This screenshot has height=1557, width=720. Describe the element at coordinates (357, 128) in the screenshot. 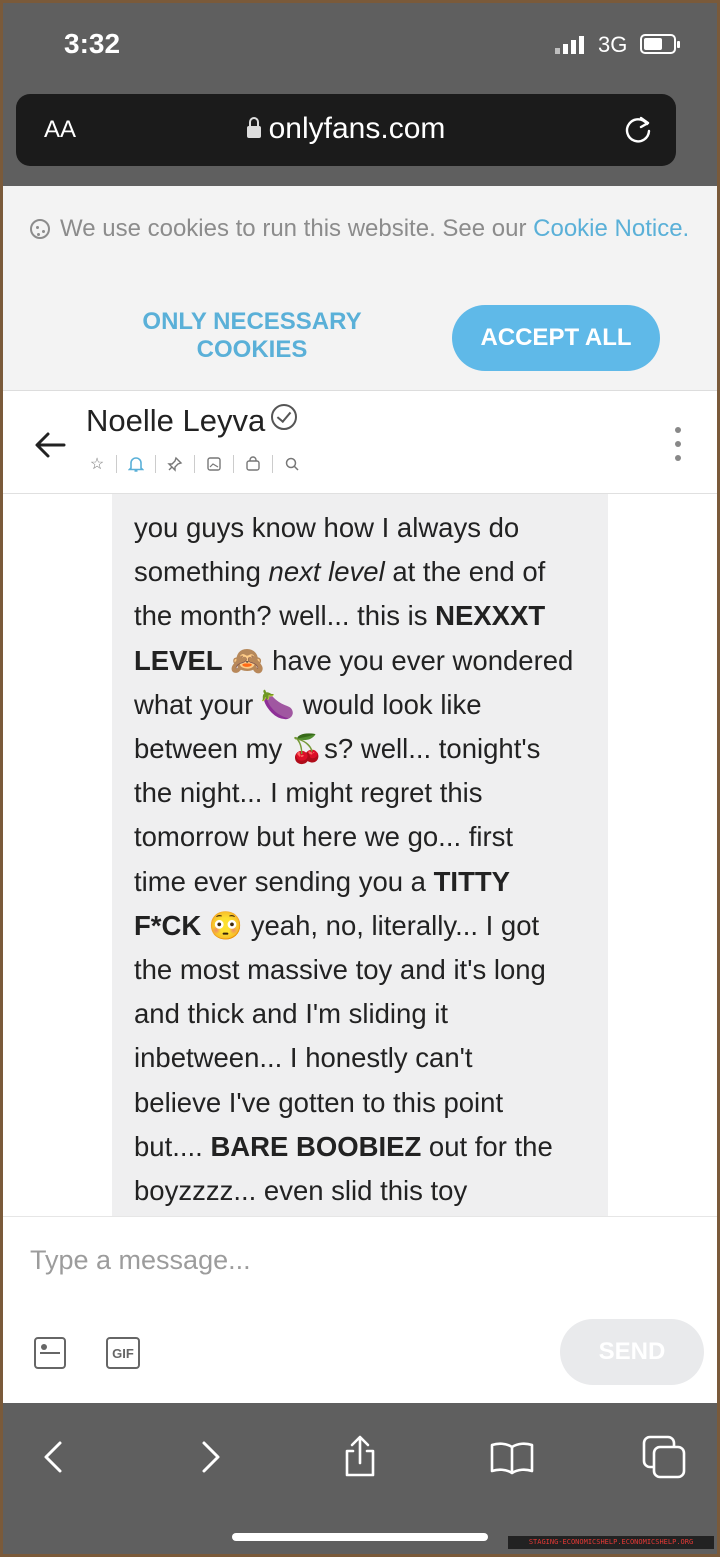

I see `url-domain: onlyfans.com` at that location.